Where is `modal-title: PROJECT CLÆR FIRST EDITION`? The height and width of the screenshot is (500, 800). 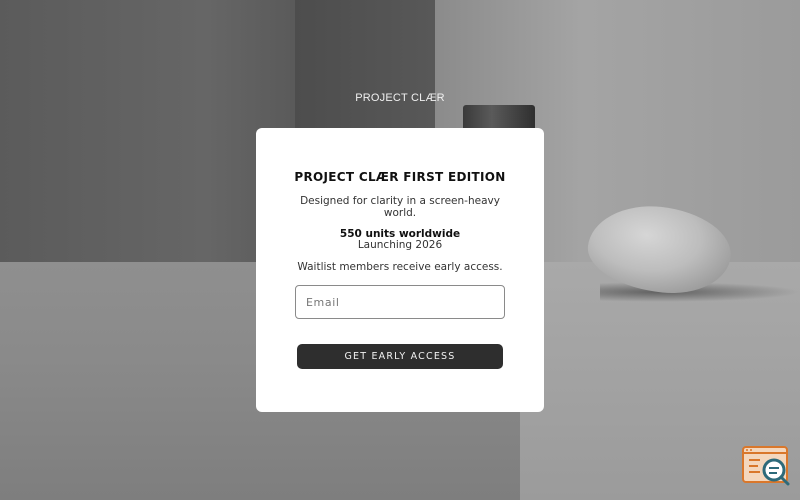
modal-title: PROJECT CLÆR FIRST EDITION is located at coordinates (400, 177).